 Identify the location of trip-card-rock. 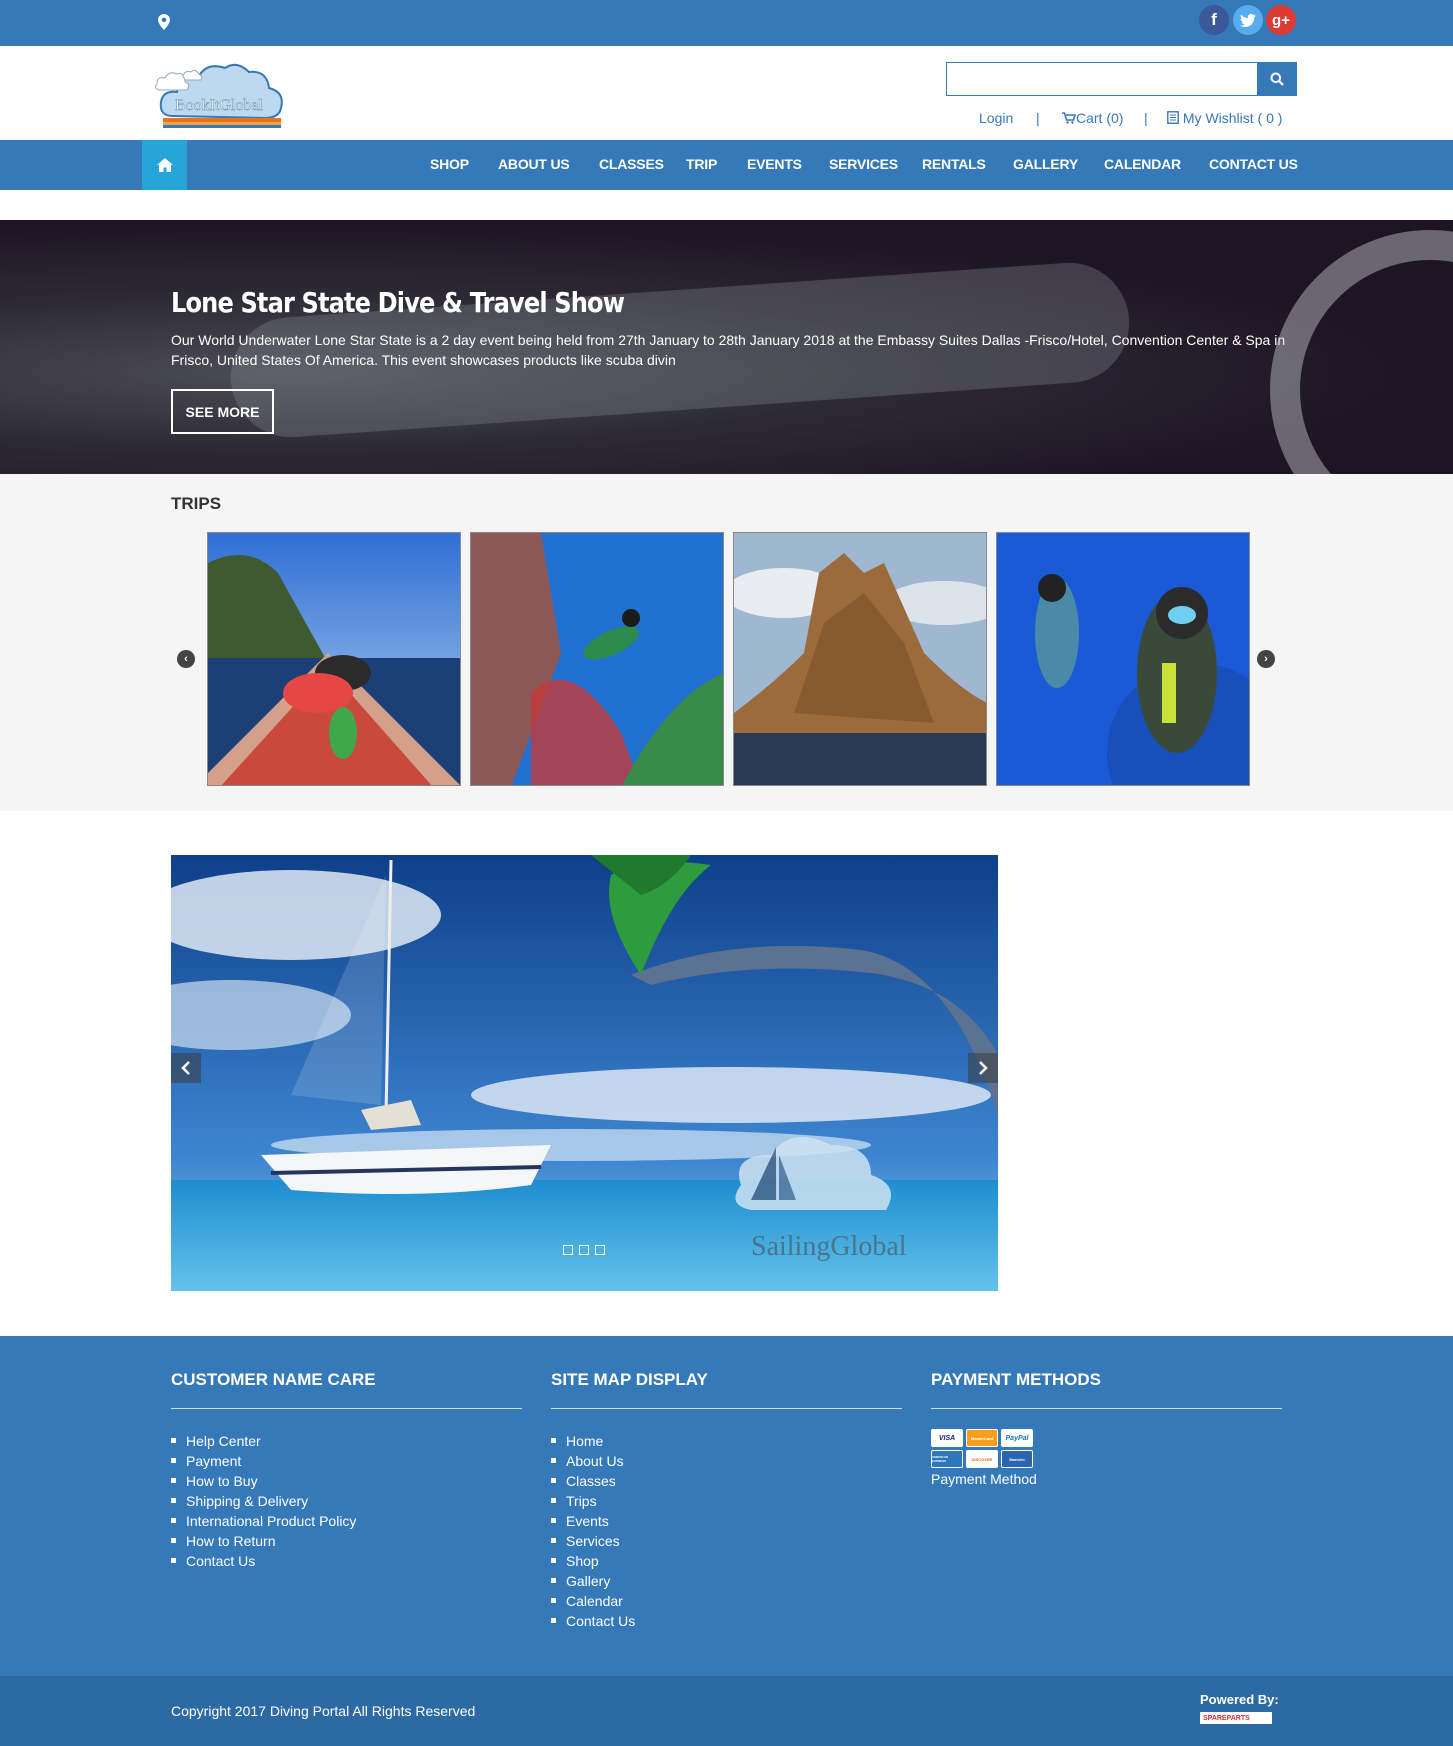
(860, 659).